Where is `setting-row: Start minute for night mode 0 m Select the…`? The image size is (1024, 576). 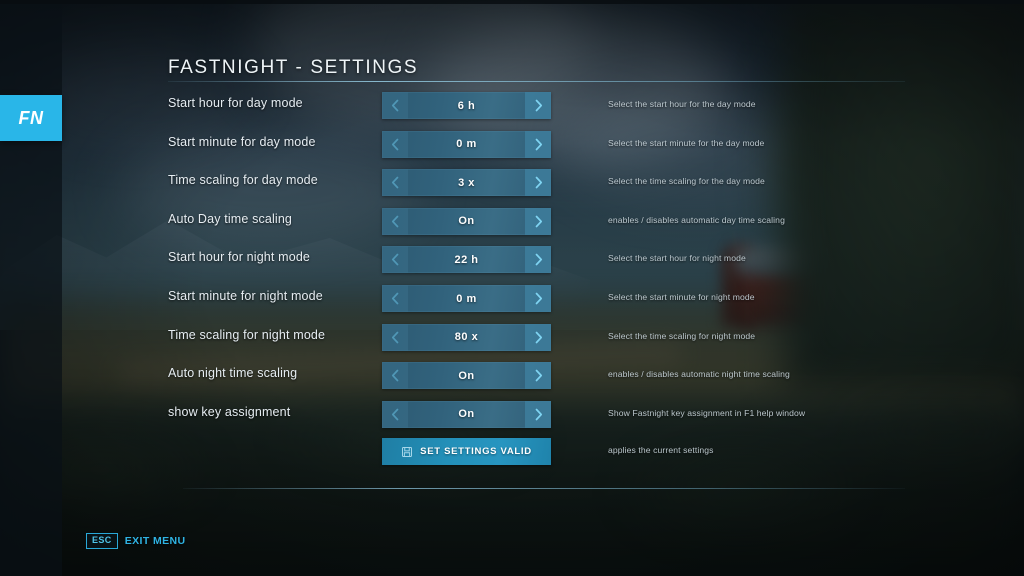 setting-row: Start minute for night mode 0 m Select the… is located at coordinates (512, 298).